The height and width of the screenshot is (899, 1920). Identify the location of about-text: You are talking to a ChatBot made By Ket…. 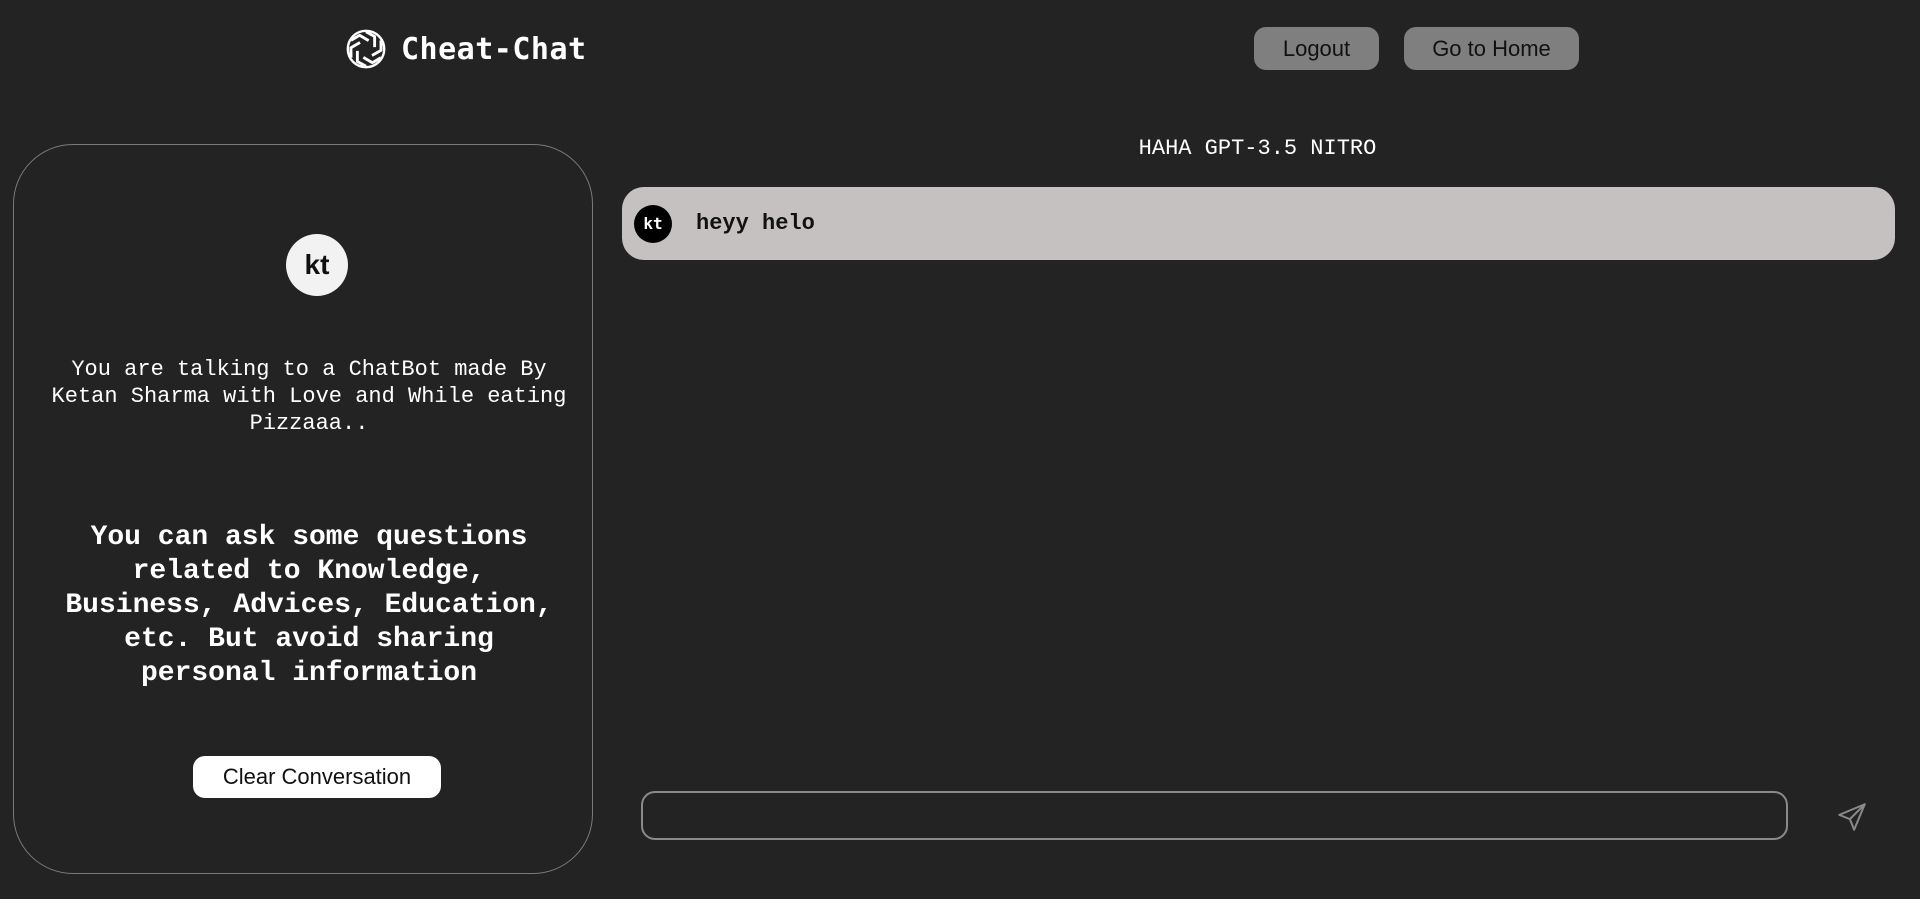
(309, 396).